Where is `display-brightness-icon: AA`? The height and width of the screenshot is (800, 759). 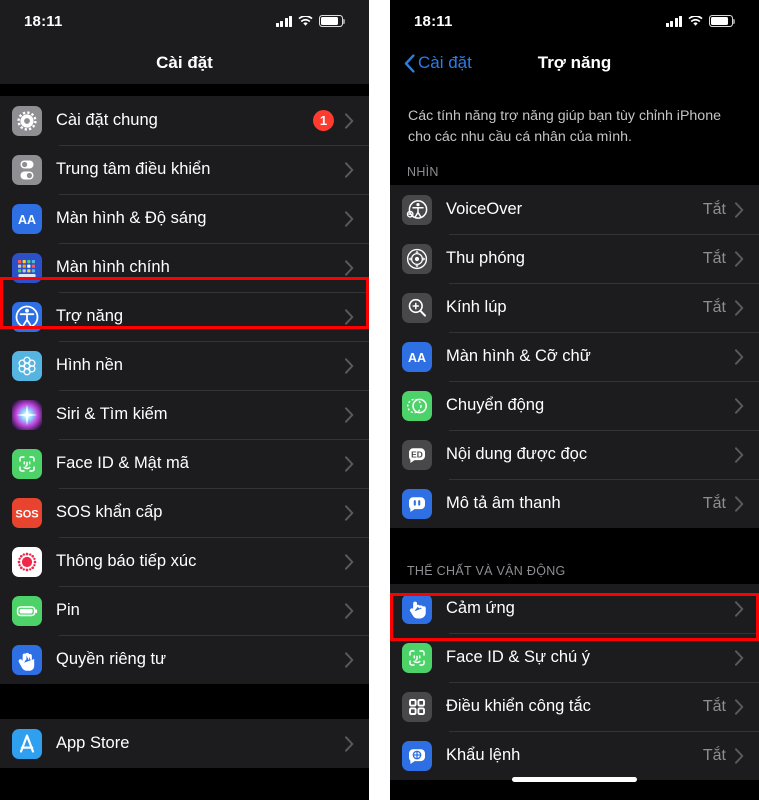 display-brightness-icon: AA is located at coordinates (27, 218).